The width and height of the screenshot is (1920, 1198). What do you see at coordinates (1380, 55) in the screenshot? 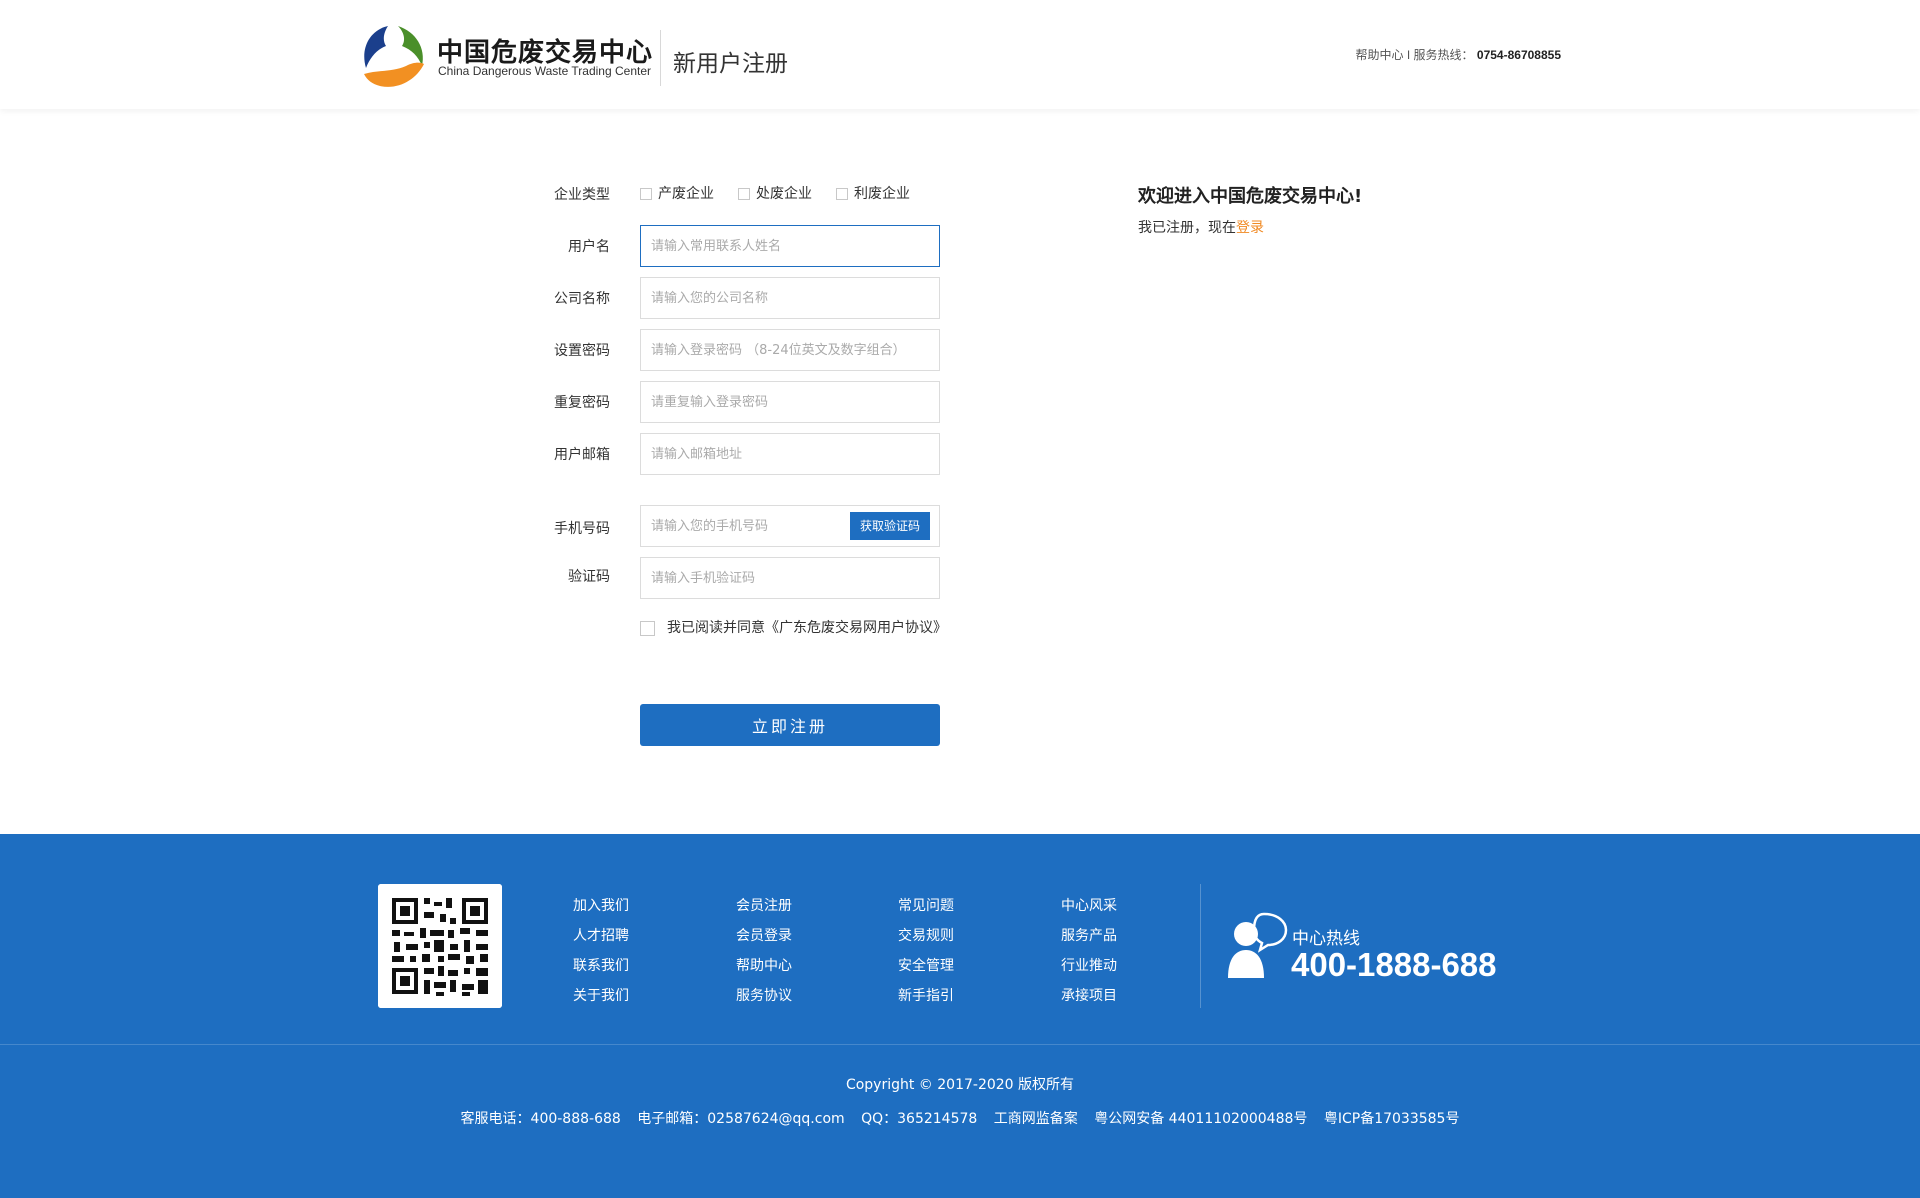
I see `help-center-link: 帮助中心` at bounding box center [1380, 55].